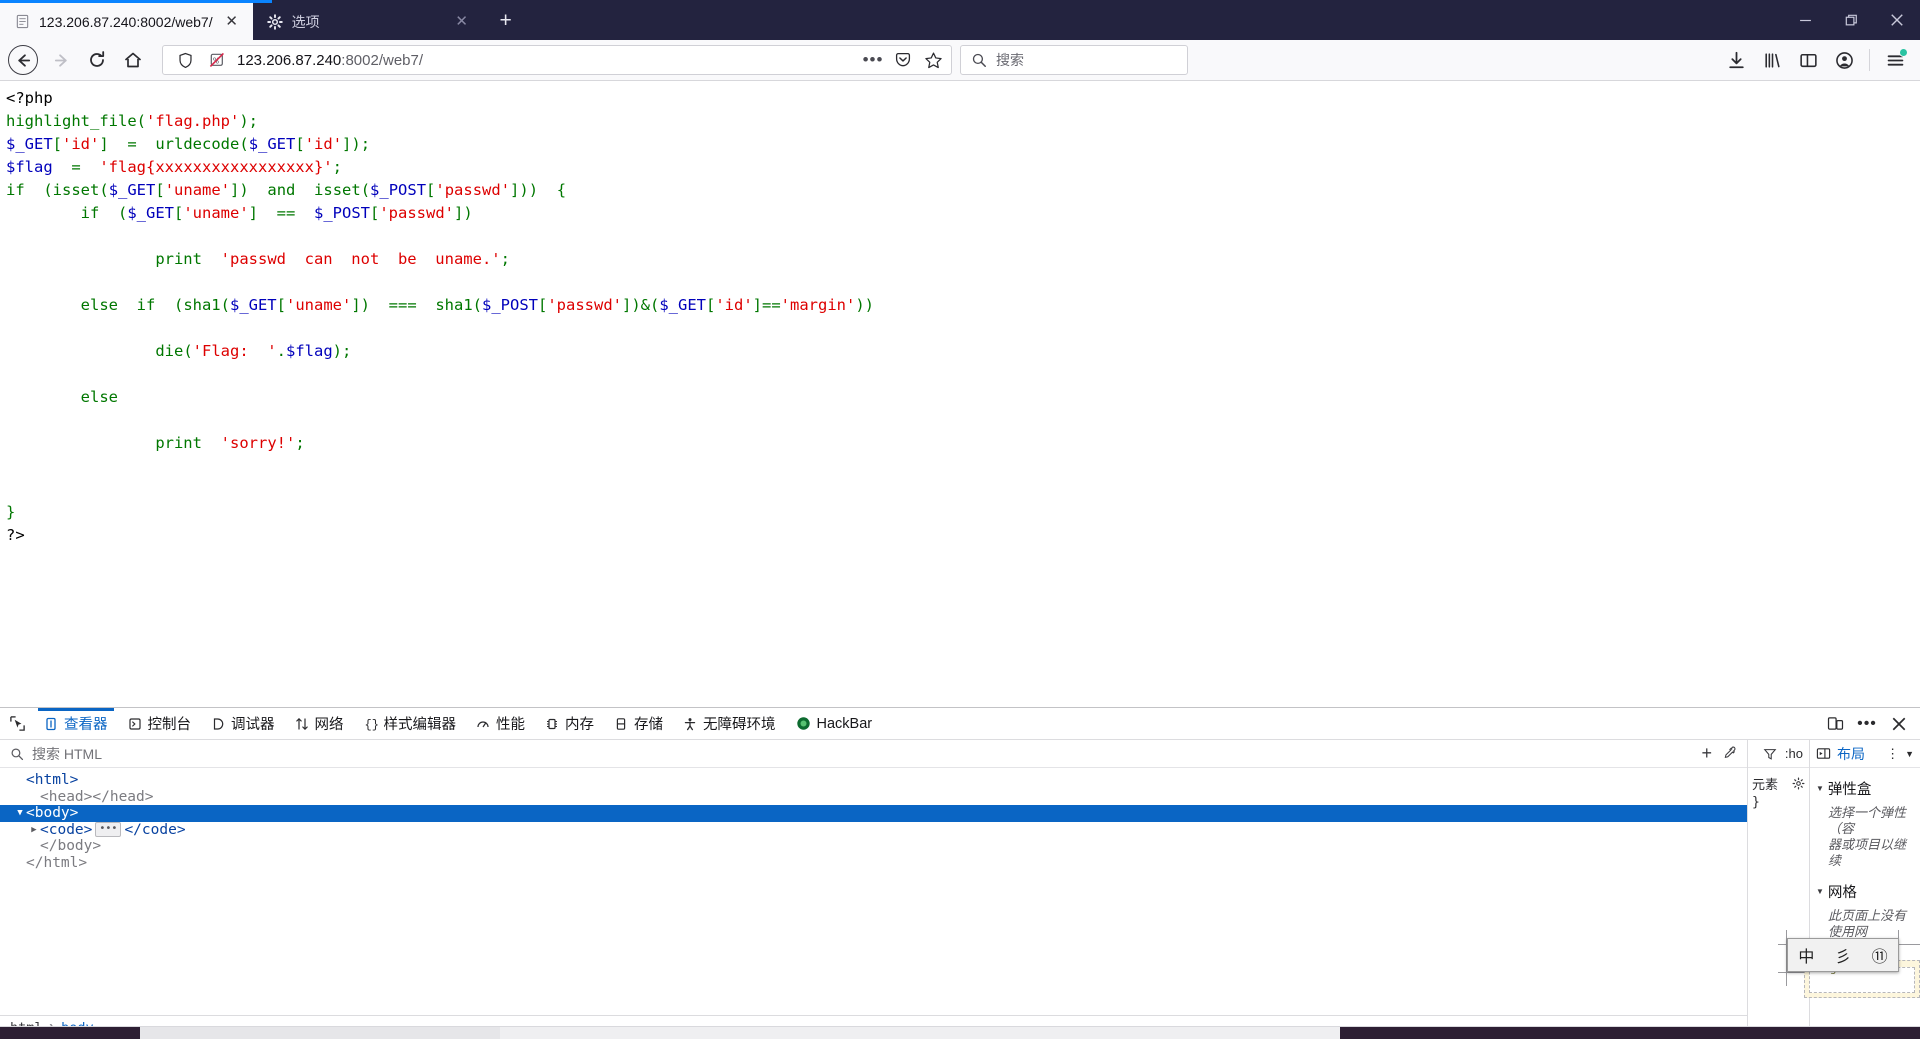 This screenshot has width=1920, height=1039. What do you see at coordinates (319, 723) in the screenshot?
I see `devtools-tab-network: 网络` at bounding box center [319, 723].